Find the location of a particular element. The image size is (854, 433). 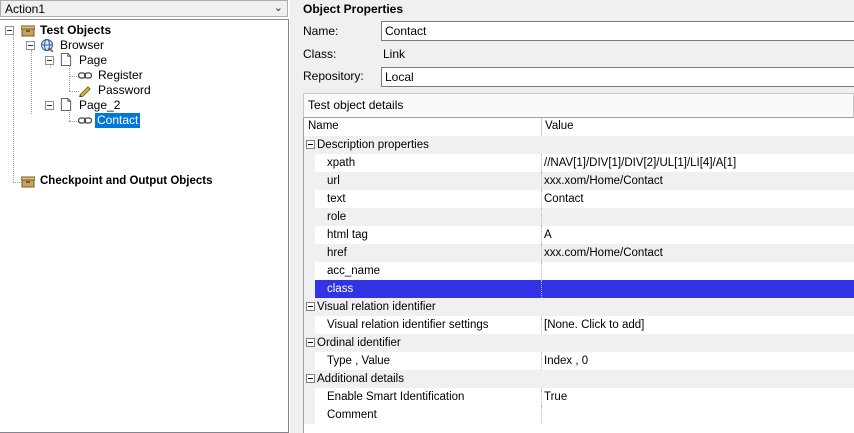

category-label: Ordinal identifier is located at coordinates (359, 343).